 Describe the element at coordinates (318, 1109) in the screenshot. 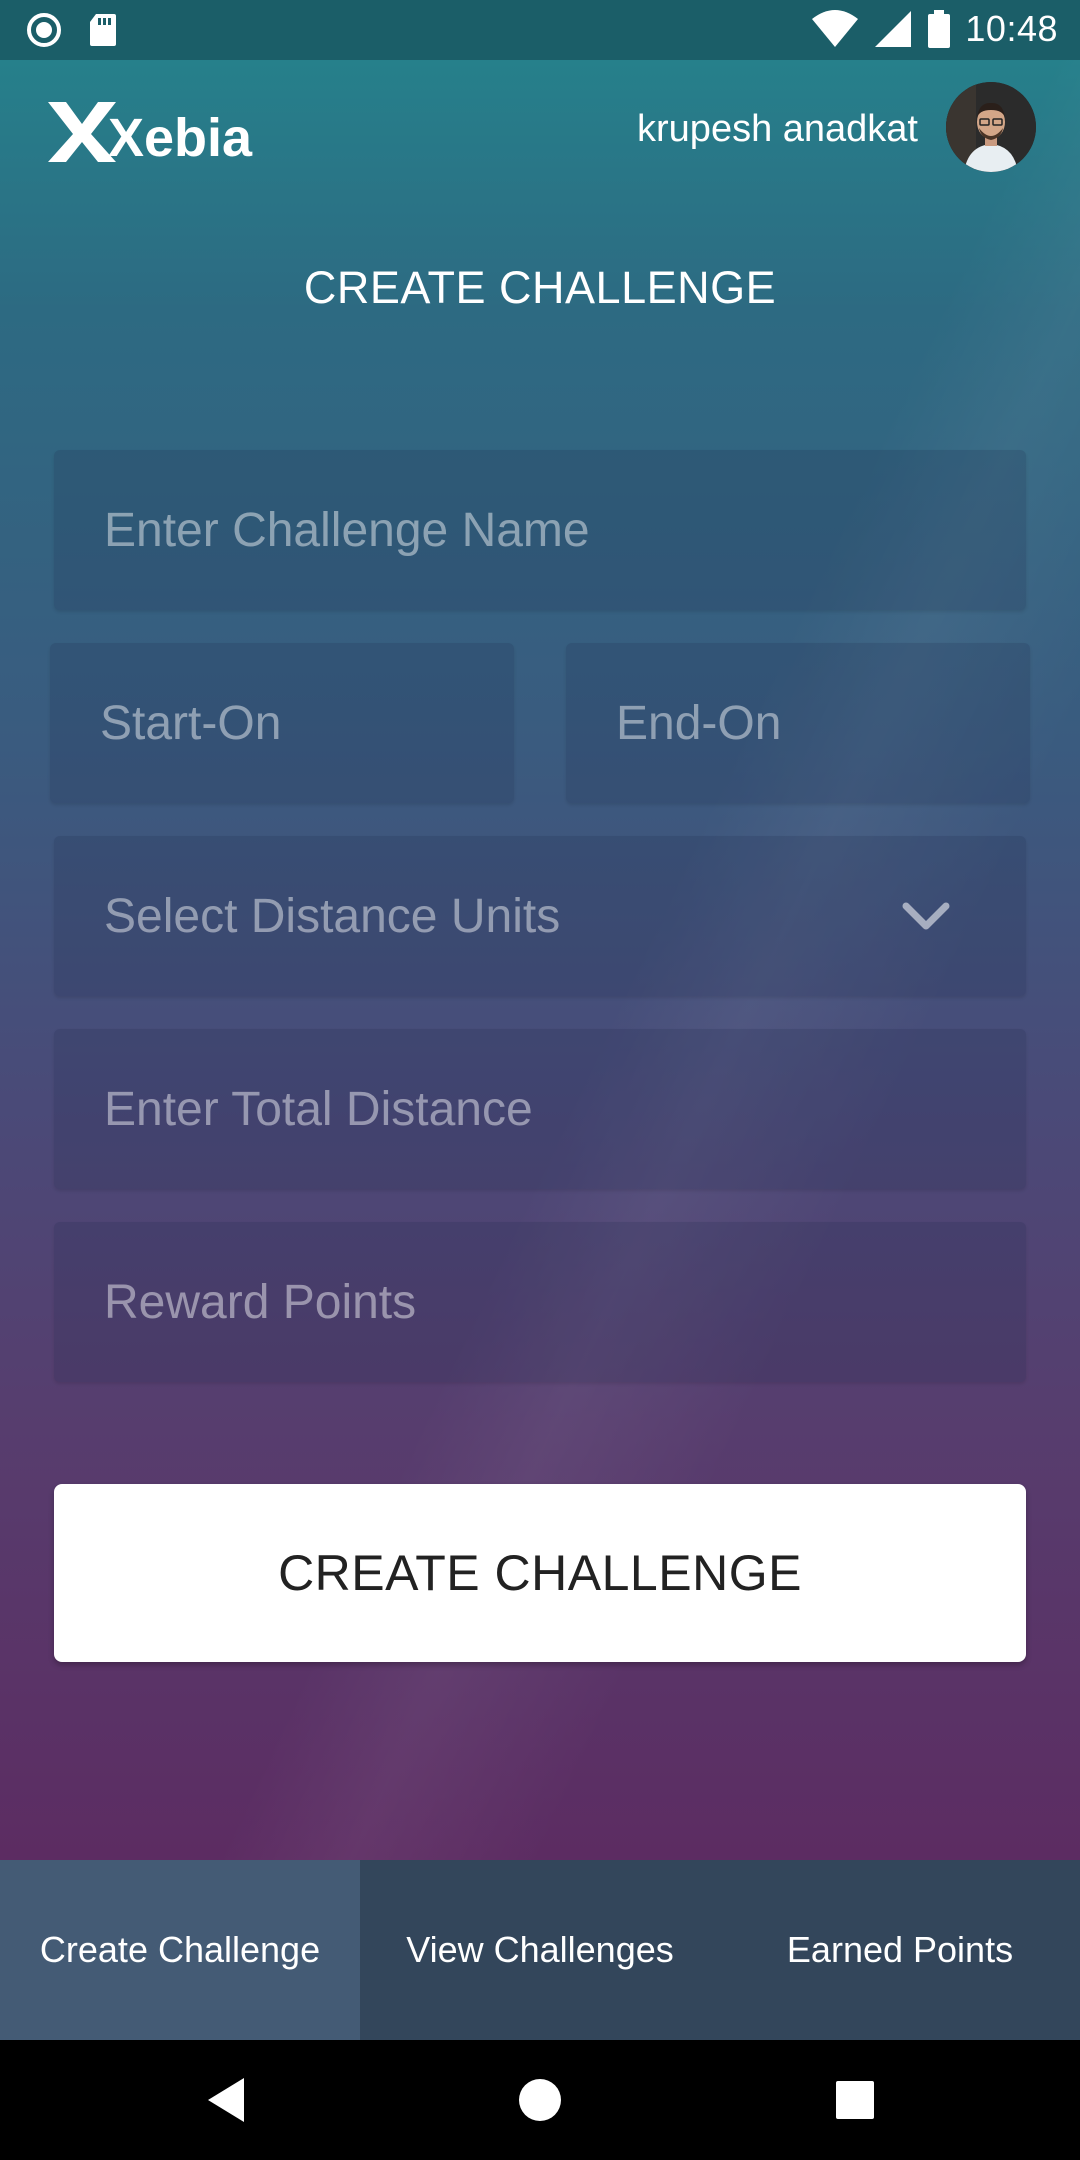

I see `total-distance-placeholder: Enter Total Distance` at that location.